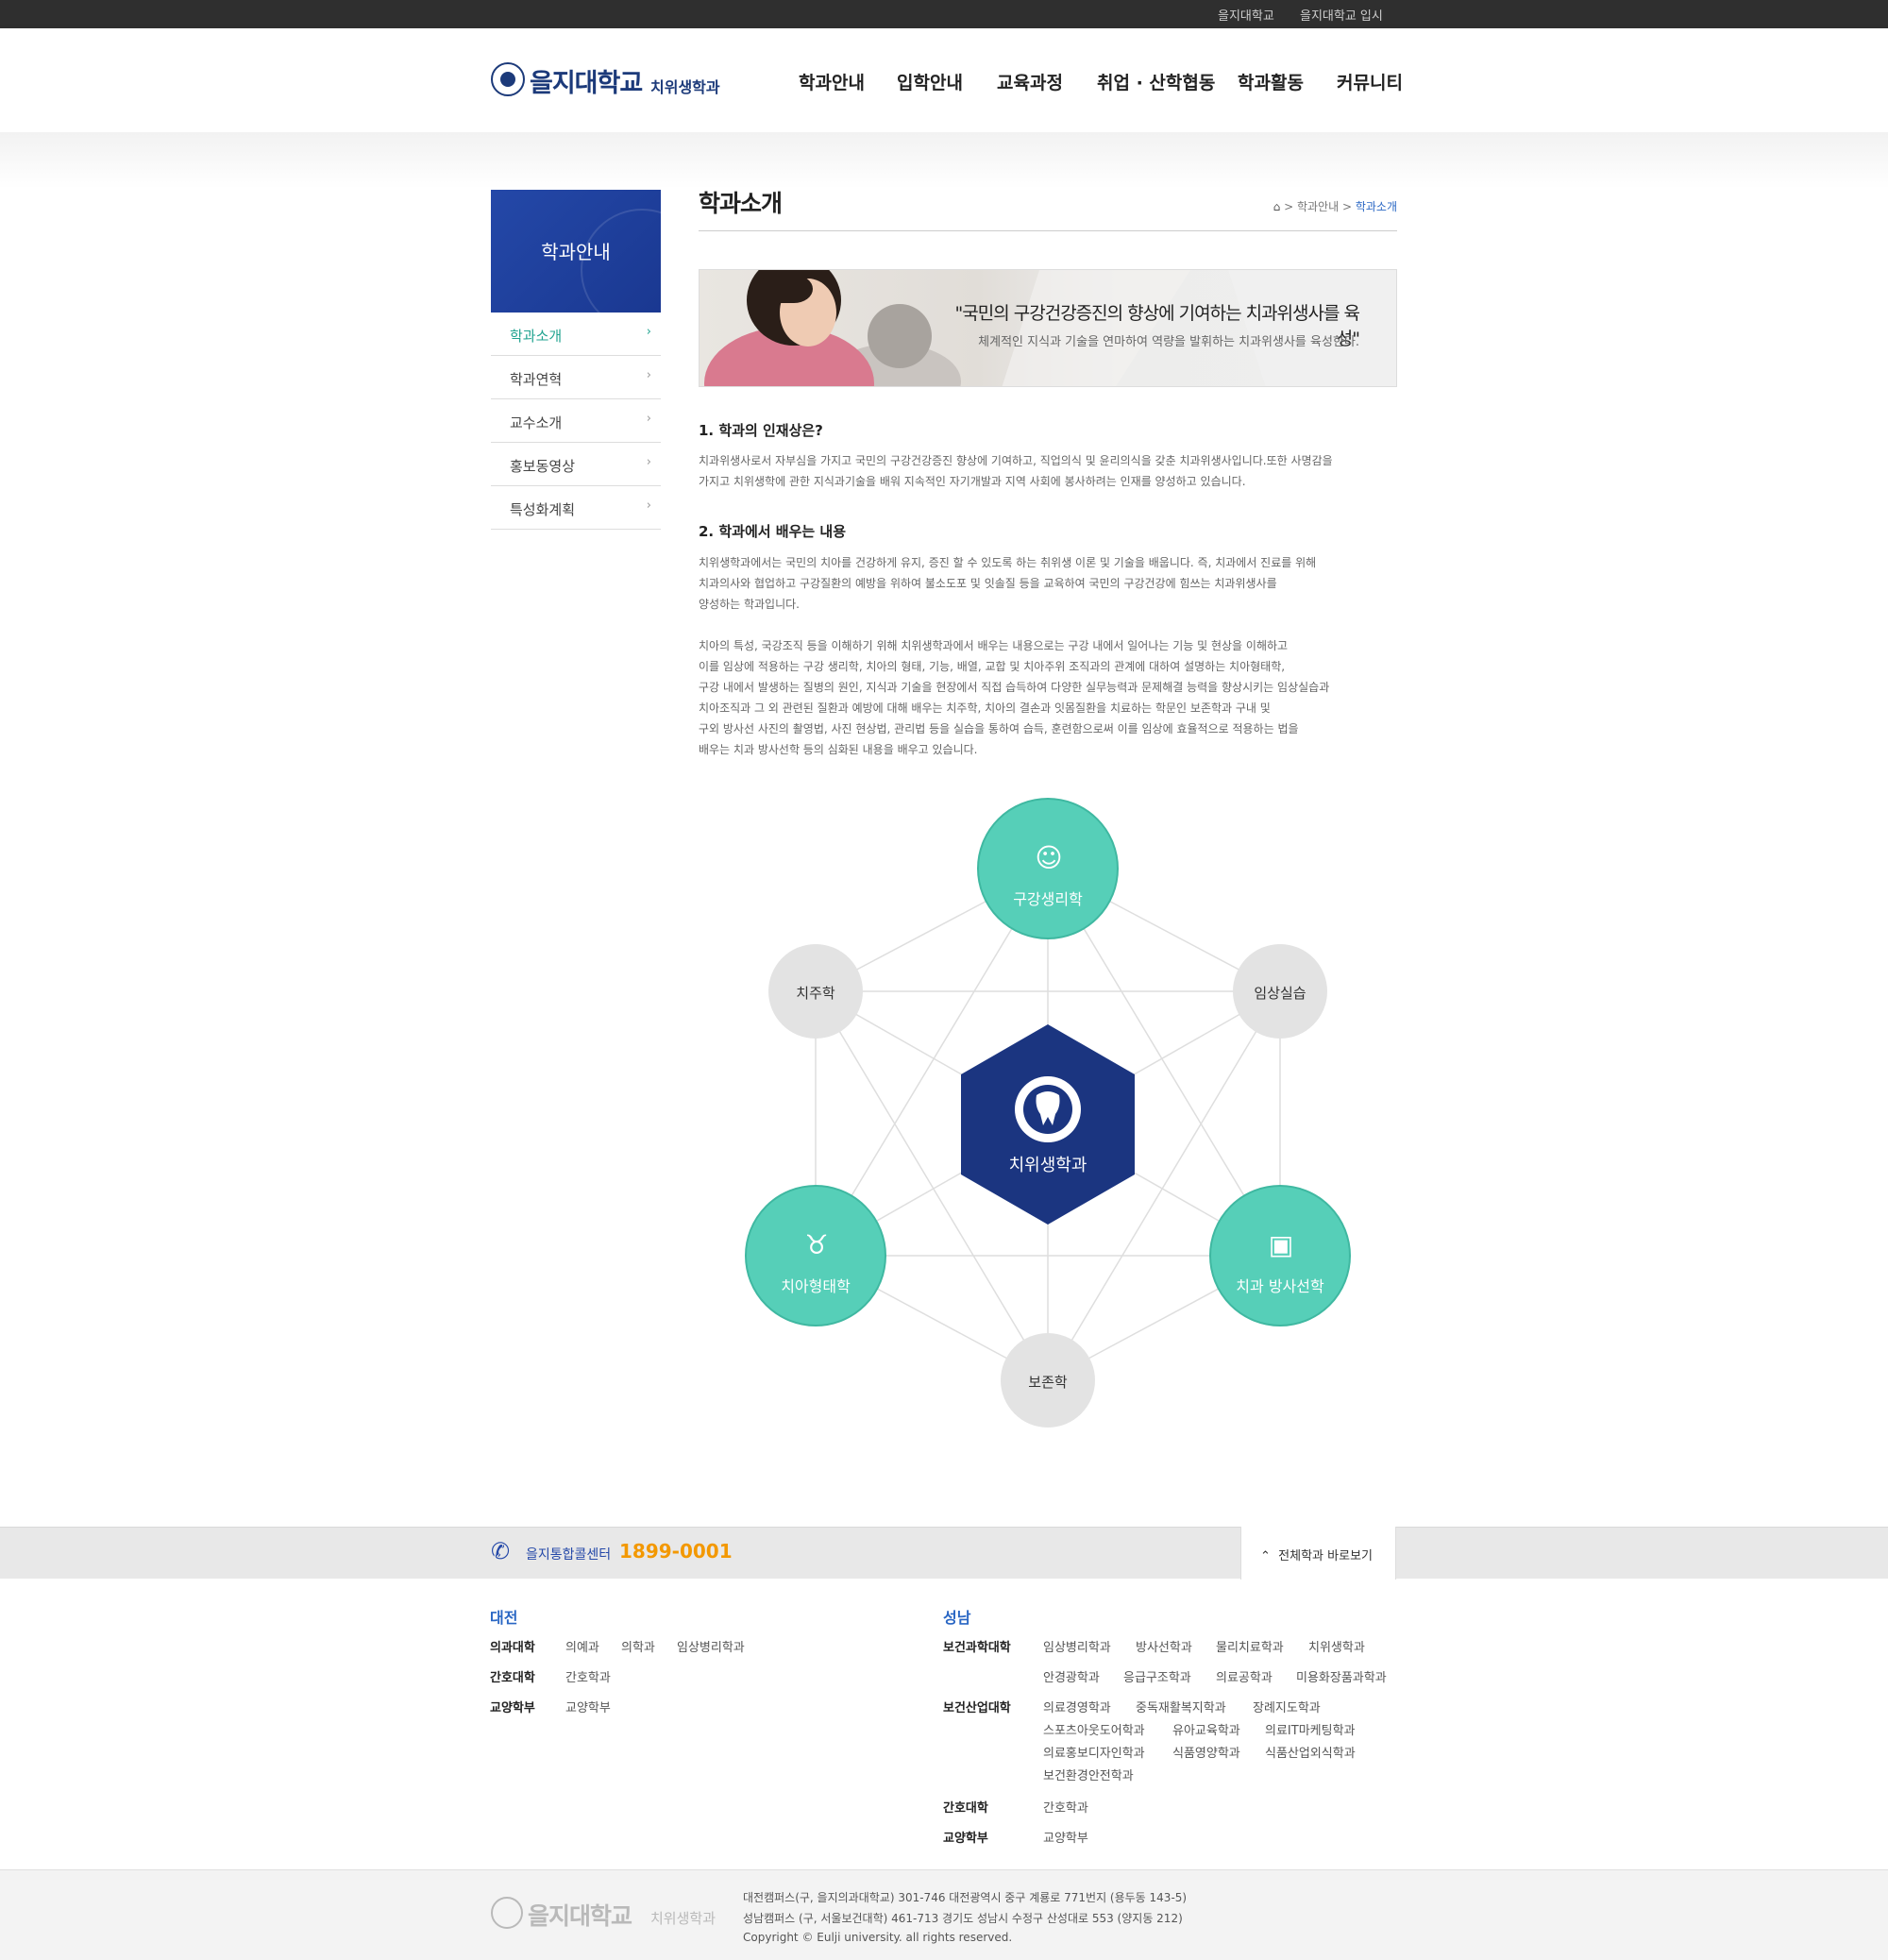 This screenshot has height=1960, width=1888. I want to click on sidebar-item-promo-video: 홍보동영상 ›, so click(576, 465).